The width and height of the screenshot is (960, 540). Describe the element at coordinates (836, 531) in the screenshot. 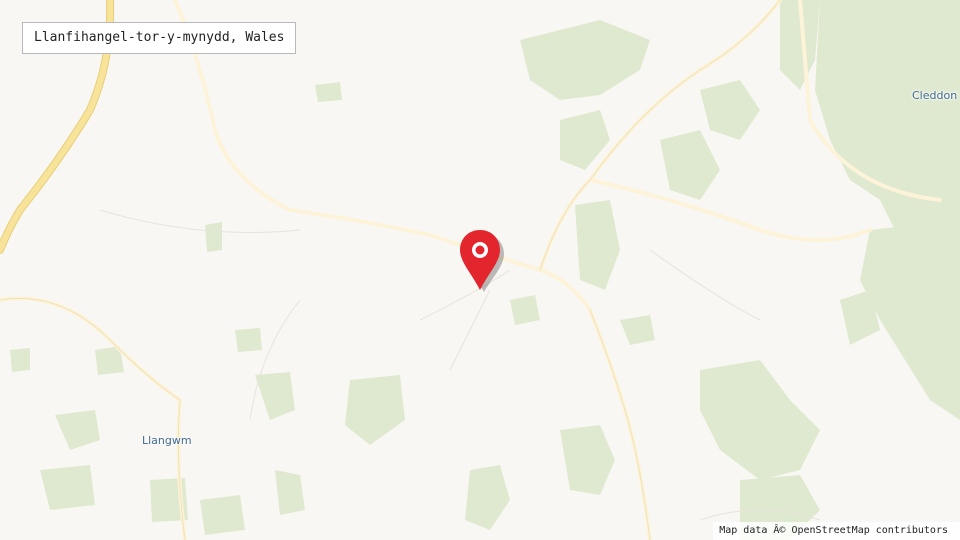

I see `map-attribution: Map data Â© OpenStreetMap contributors` at that location.